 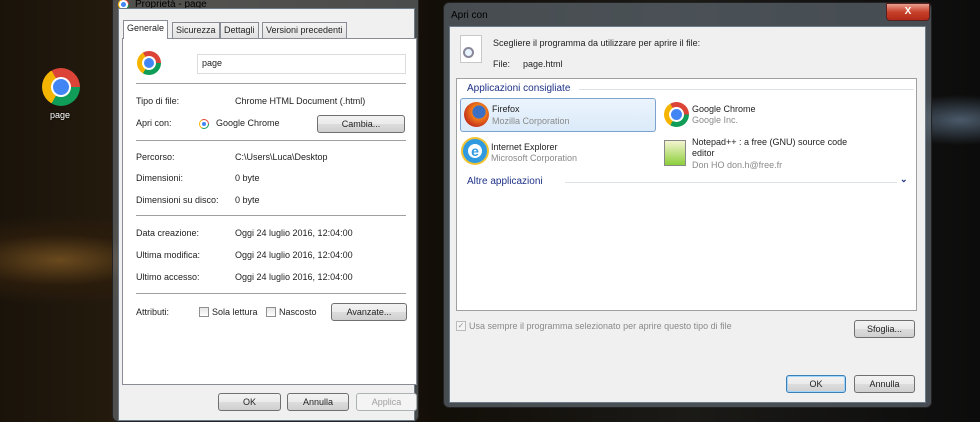 I want to click on search-file-icon, so click(x=471, y=49).